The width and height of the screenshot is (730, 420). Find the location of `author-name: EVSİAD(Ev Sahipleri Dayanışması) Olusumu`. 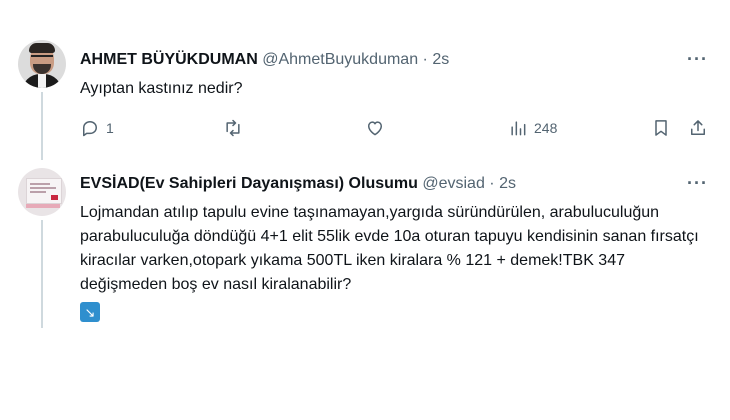

author-name: EVSİAD(Ev Sahipleri Dayanışması) Olusumu is located at coordinates (249, 183).